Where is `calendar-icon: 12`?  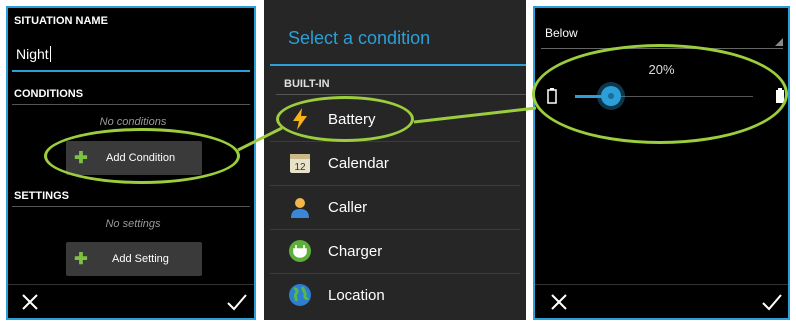 calendar-icon: 12 is located at coordinates (300, 163).